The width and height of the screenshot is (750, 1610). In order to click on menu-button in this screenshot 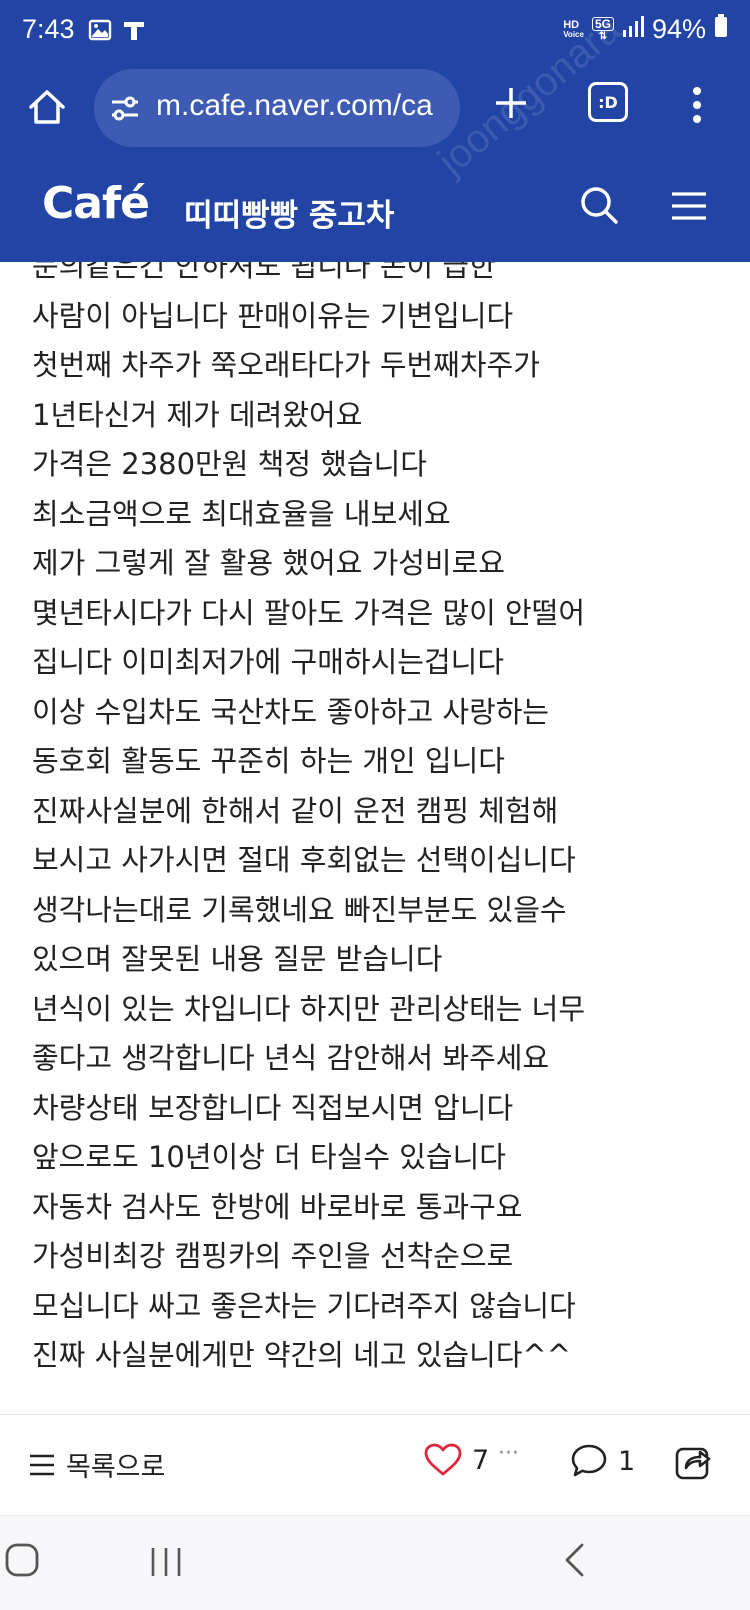, I will do `click(689, 206)`.